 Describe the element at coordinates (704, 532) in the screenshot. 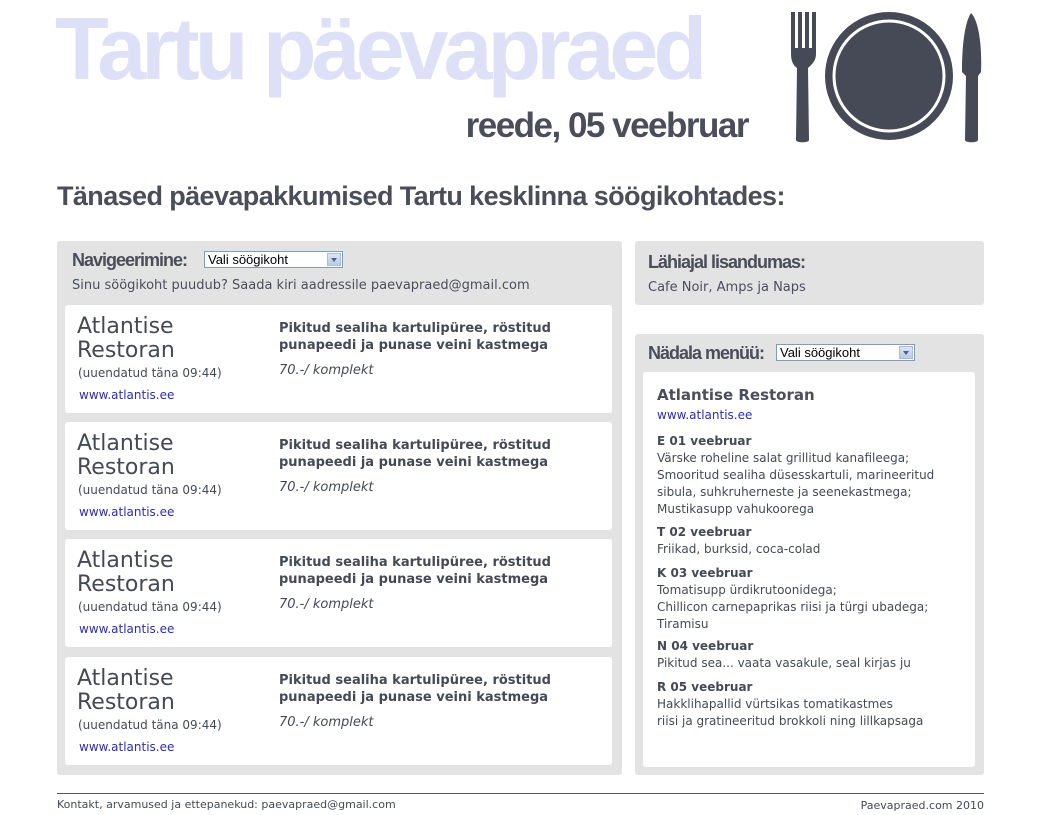

I see `day-label: T 02 veebruar` at that location.